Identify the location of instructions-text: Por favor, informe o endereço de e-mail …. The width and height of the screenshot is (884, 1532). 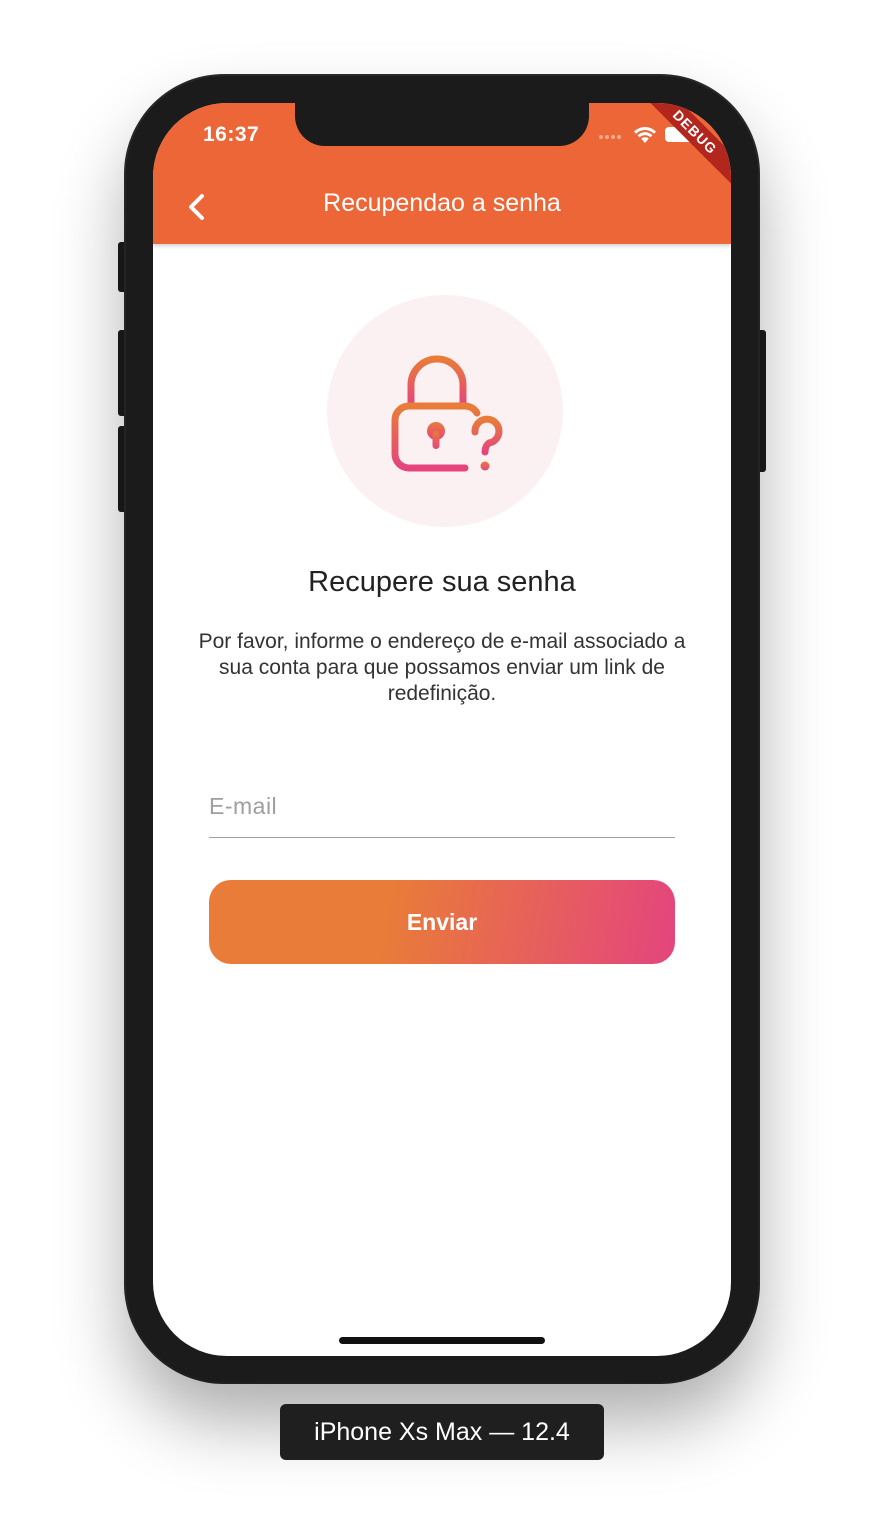
(442, 667).